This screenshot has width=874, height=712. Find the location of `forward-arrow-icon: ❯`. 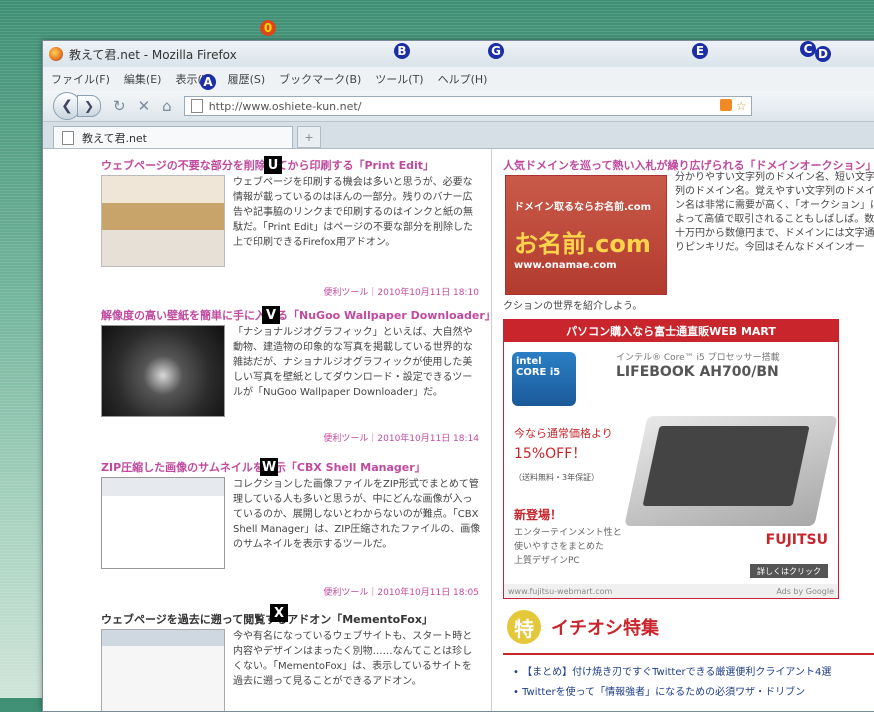

forward-arrow-icon: ❯ is located at coordinates (89, 106).